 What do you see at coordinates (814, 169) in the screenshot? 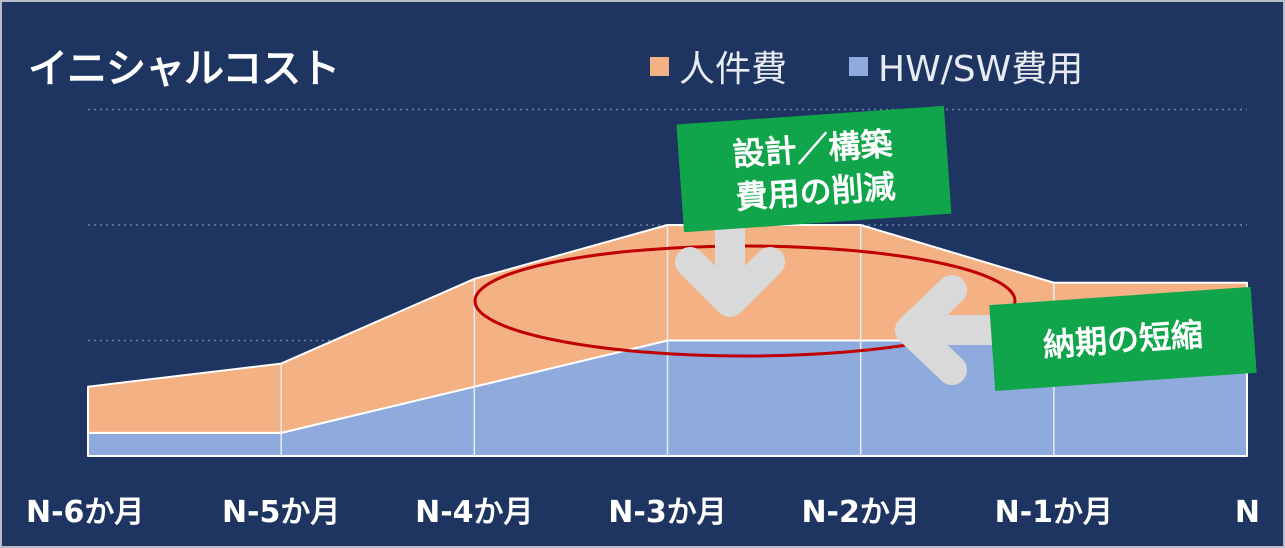
I see `callout-cost-reduction: 設計／構築 費用の削減` at bounding box center [814, 169].